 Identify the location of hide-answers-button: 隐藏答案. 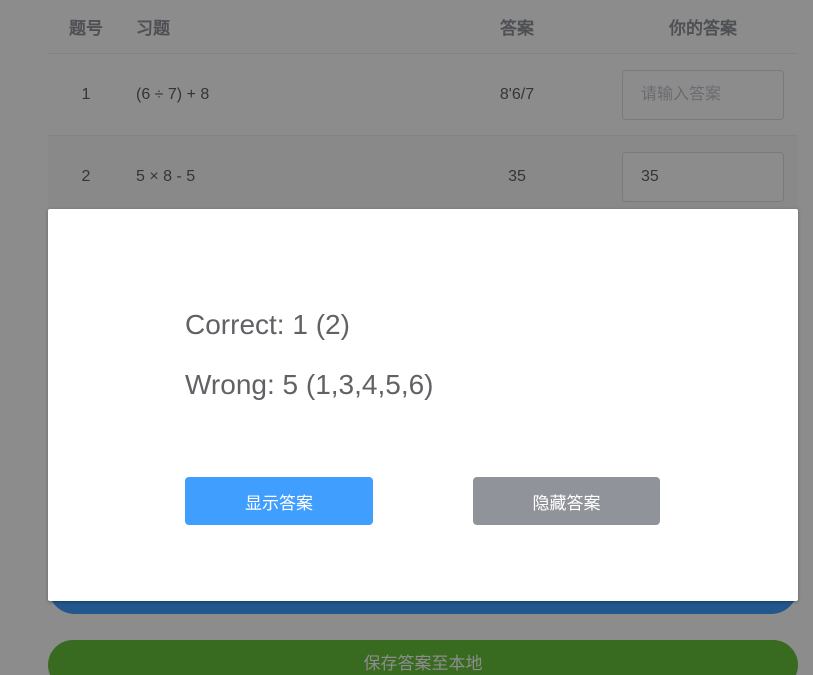
(566, 501).